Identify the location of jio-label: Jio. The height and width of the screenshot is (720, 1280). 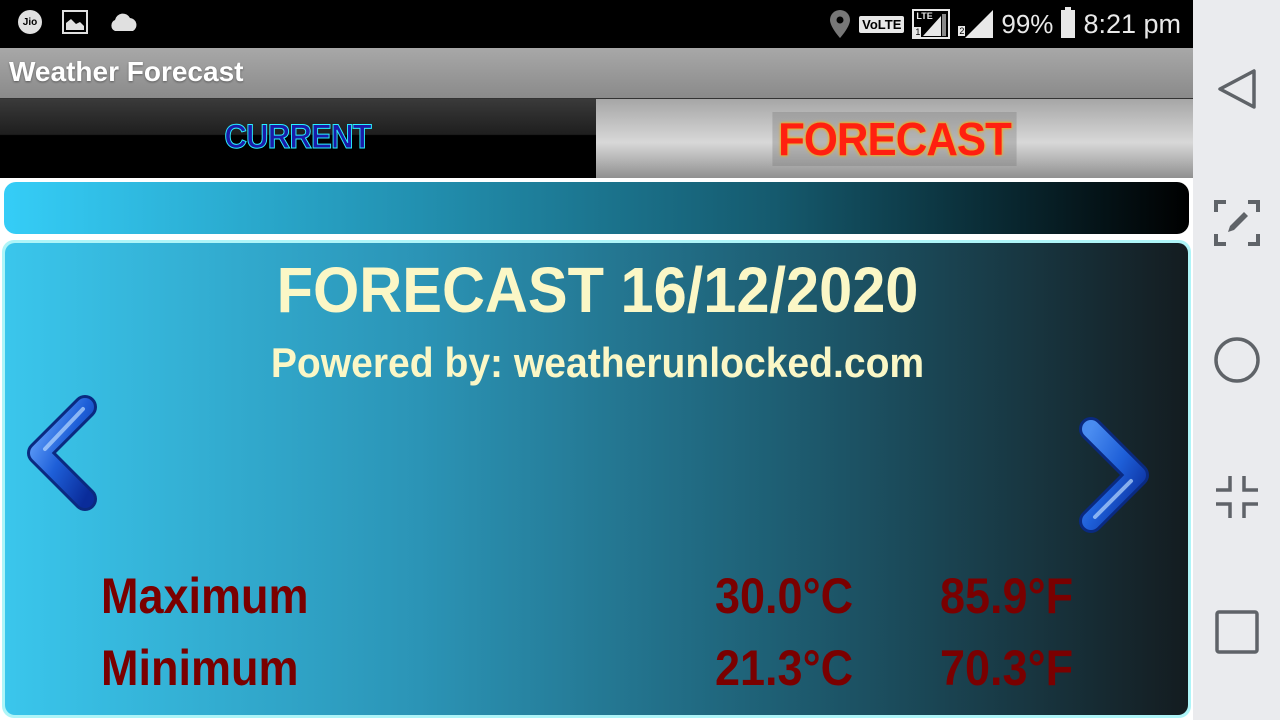
(30, 22).